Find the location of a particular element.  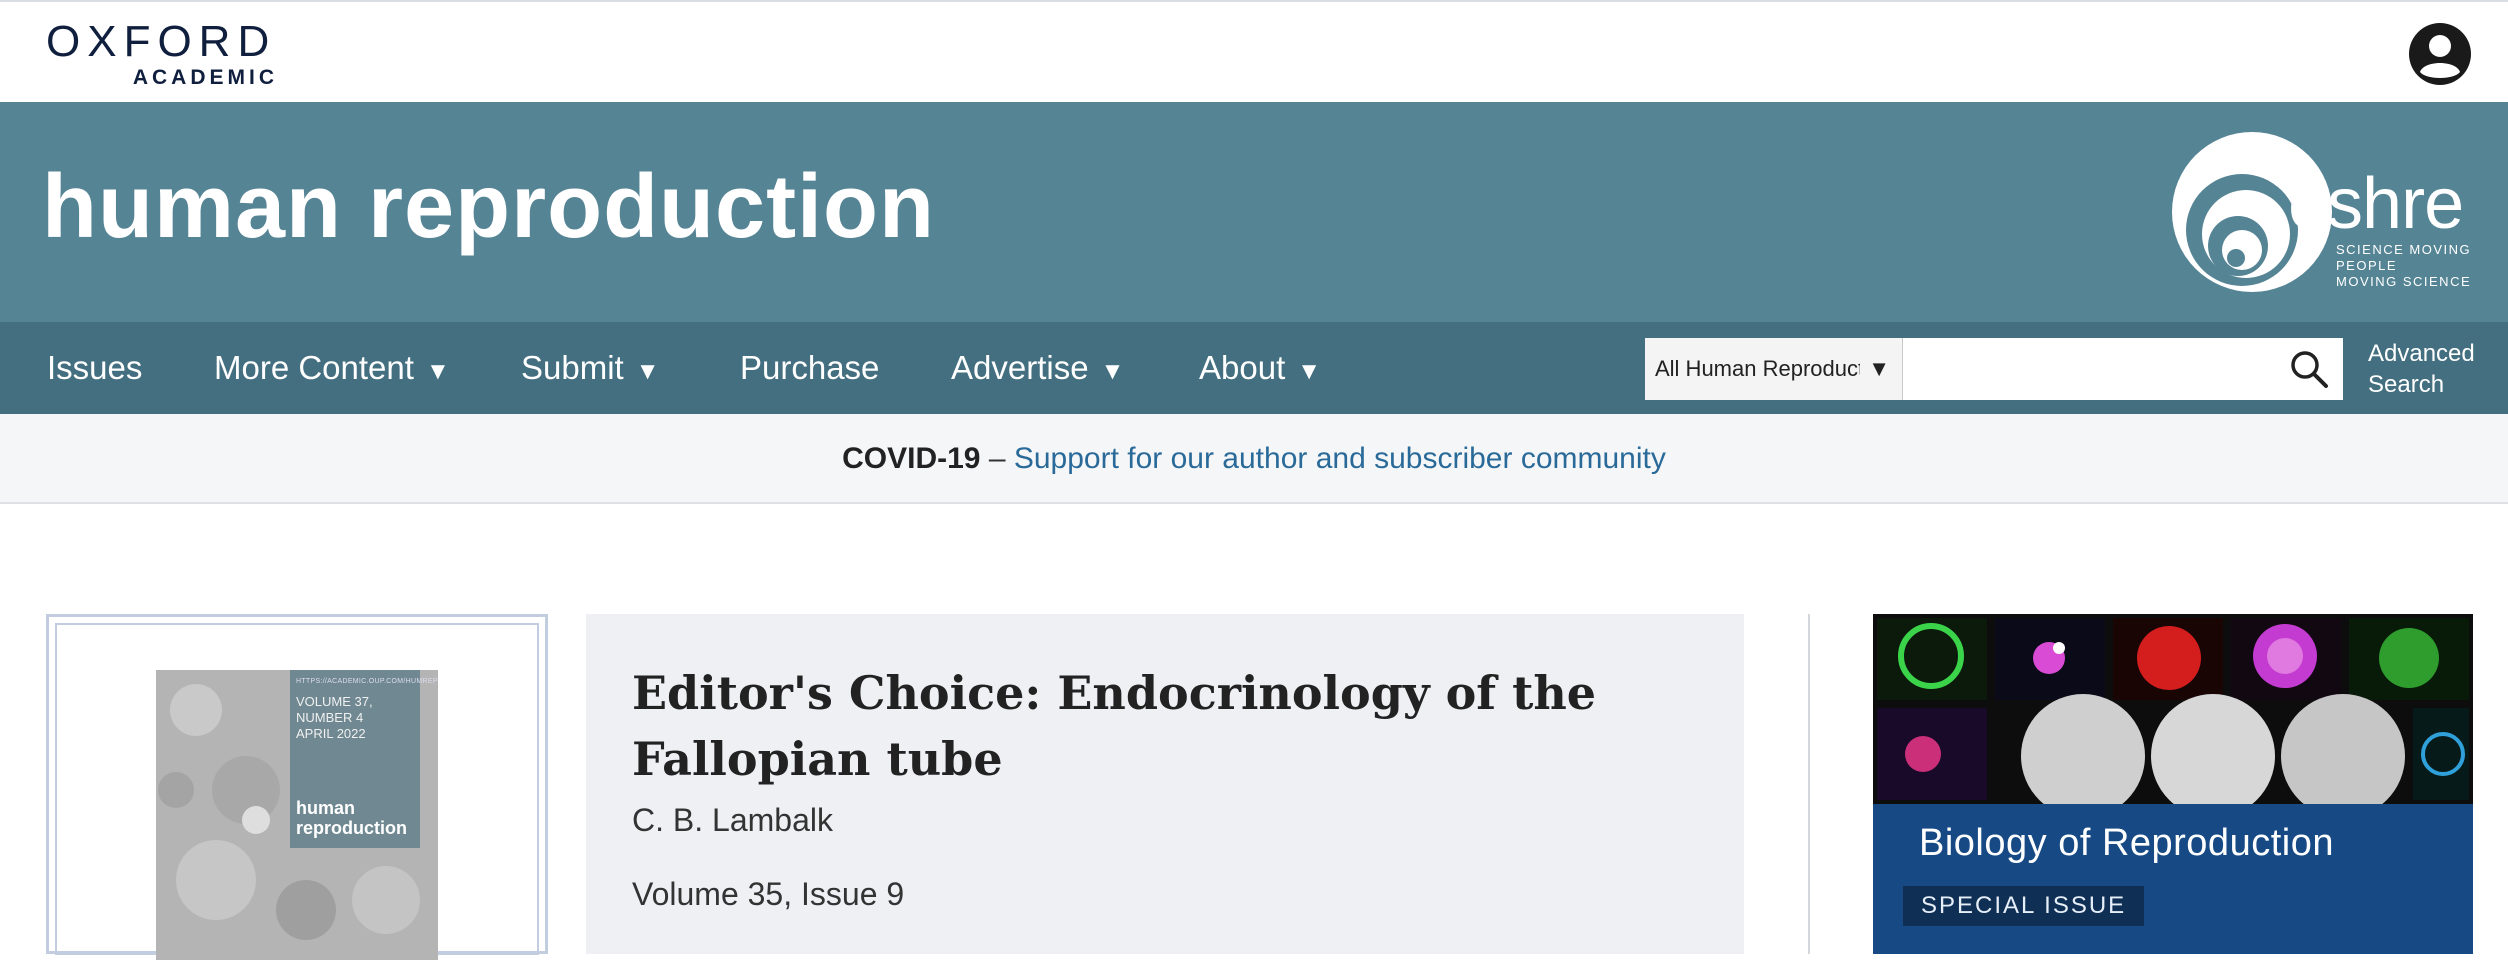

eshre-wordmark: eshre is located at coordinates (2376, 204).